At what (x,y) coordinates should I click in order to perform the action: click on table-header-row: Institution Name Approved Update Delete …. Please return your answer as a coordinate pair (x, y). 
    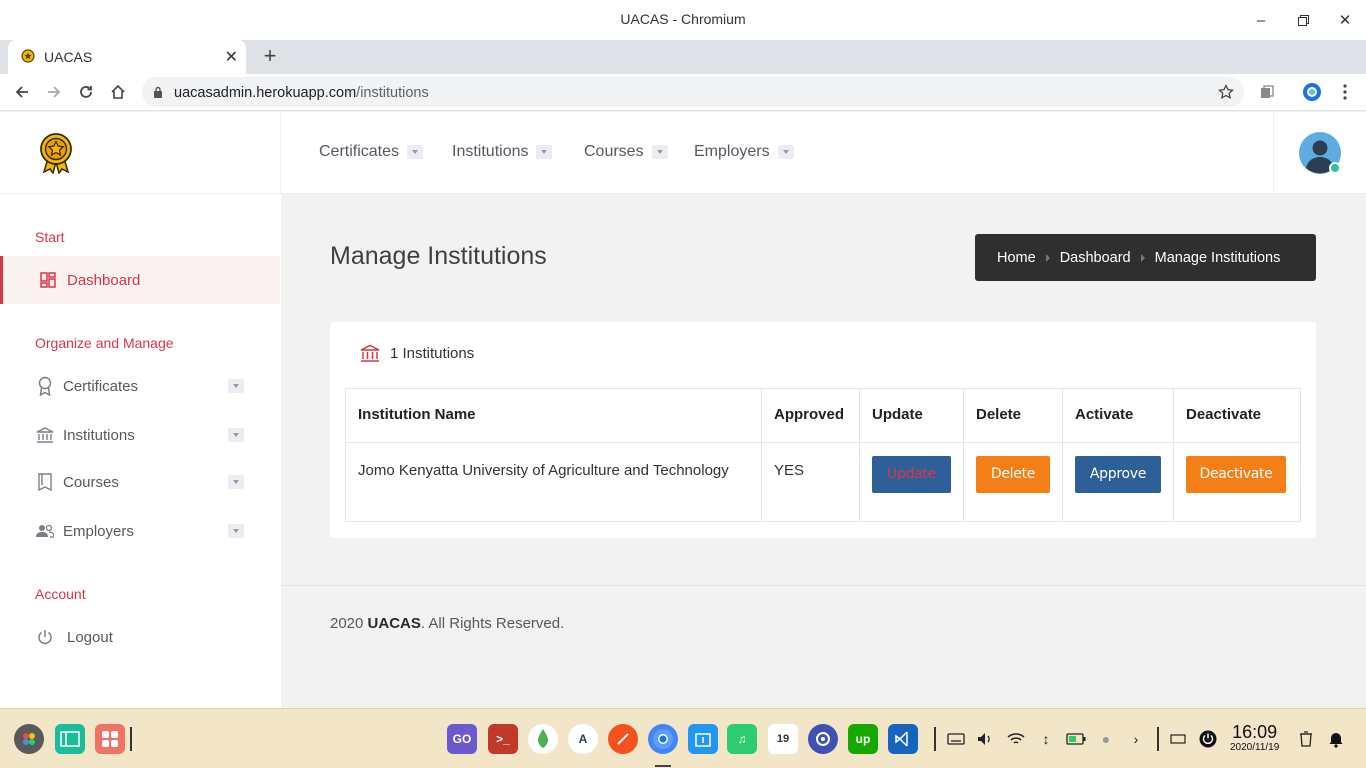
    Looking at the image, I should click on (823, 415).